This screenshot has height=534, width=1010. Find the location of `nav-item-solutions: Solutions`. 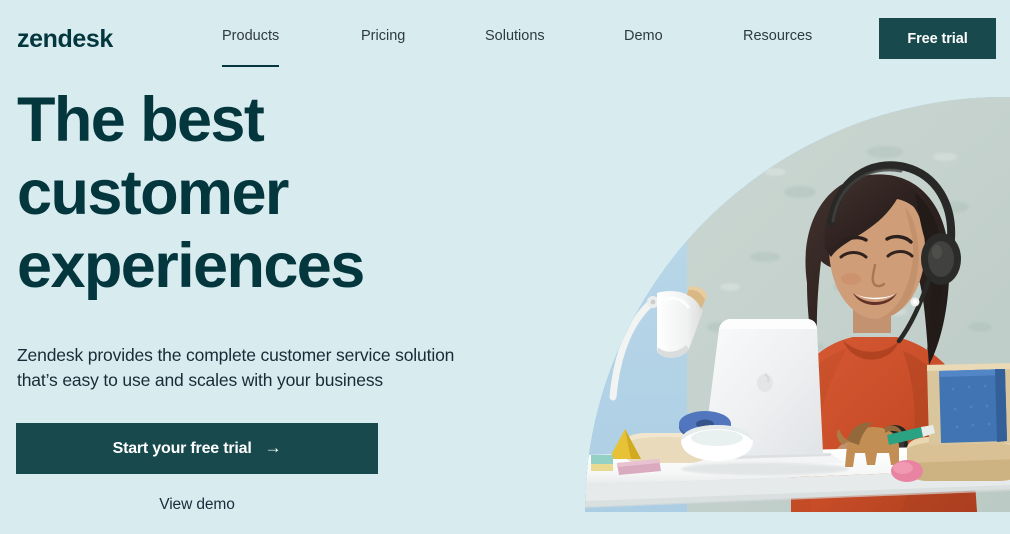

nav-item-solutions: Solutions is located at coordinates (515, 36).